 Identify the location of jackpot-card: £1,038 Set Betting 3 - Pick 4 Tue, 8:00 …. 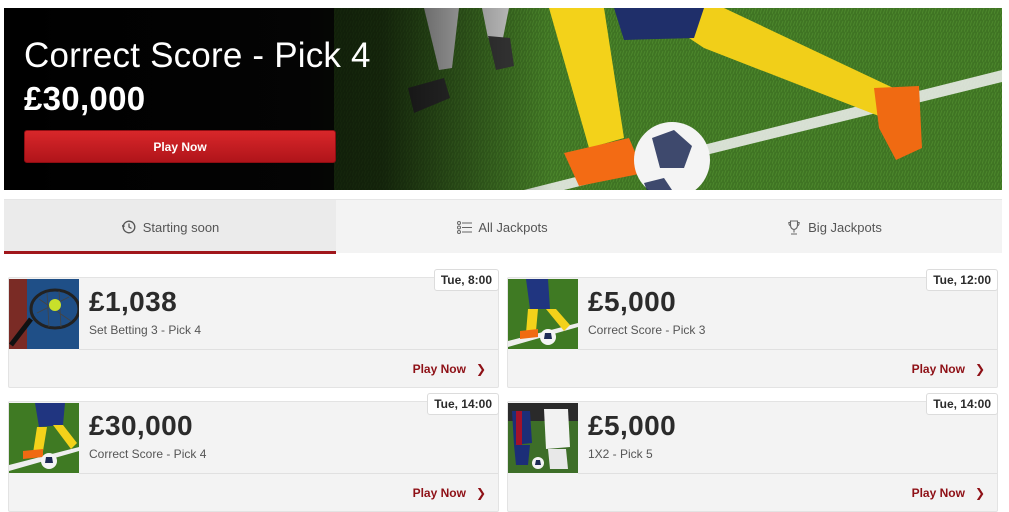
(253, 328).